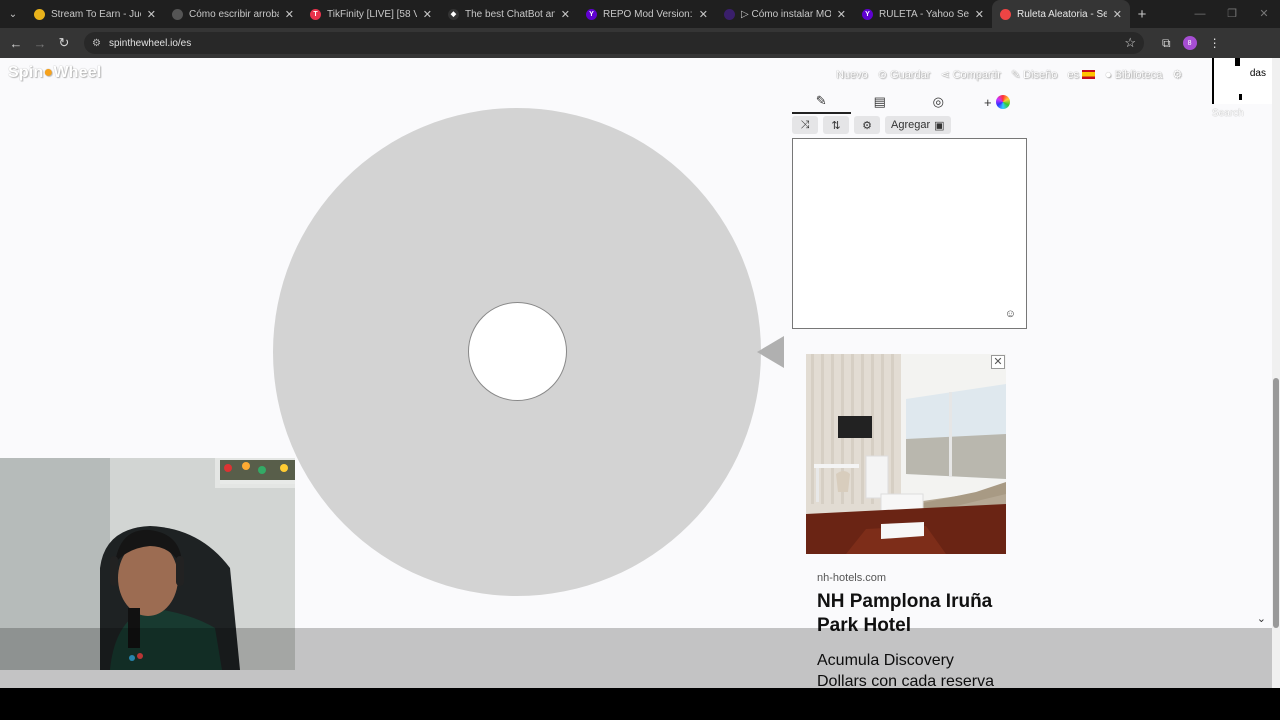 This screenshot has height=720, width=1280. I want to click on back-icon: ←, so click(16, 43).